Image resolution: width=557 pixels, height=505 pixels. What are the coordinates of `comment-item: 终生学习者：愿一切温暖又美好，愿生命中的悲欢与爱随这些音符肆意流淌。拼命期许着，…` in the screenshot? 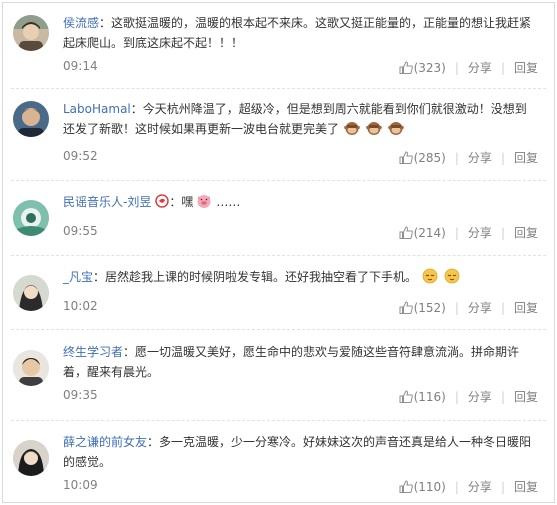 It's located at (278, 378).